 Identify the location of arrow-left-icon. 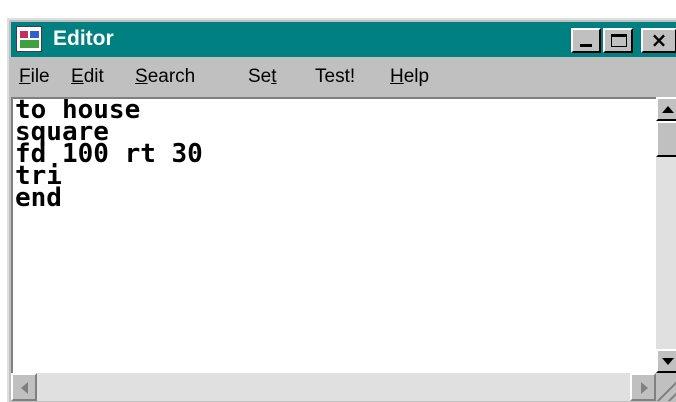
(24, 388).